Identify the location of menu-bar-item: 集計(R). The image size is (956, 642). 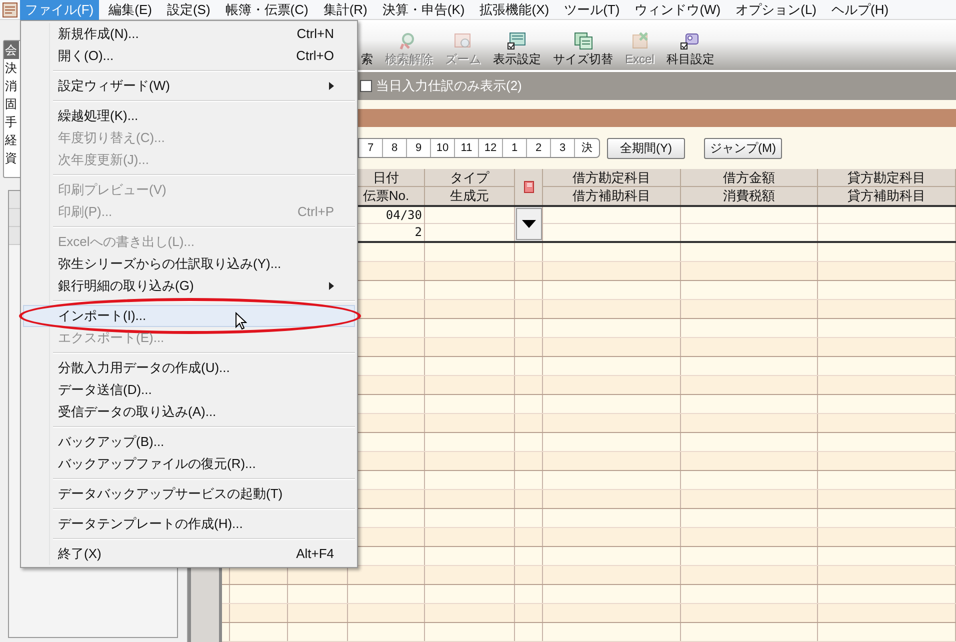
(345, 10).